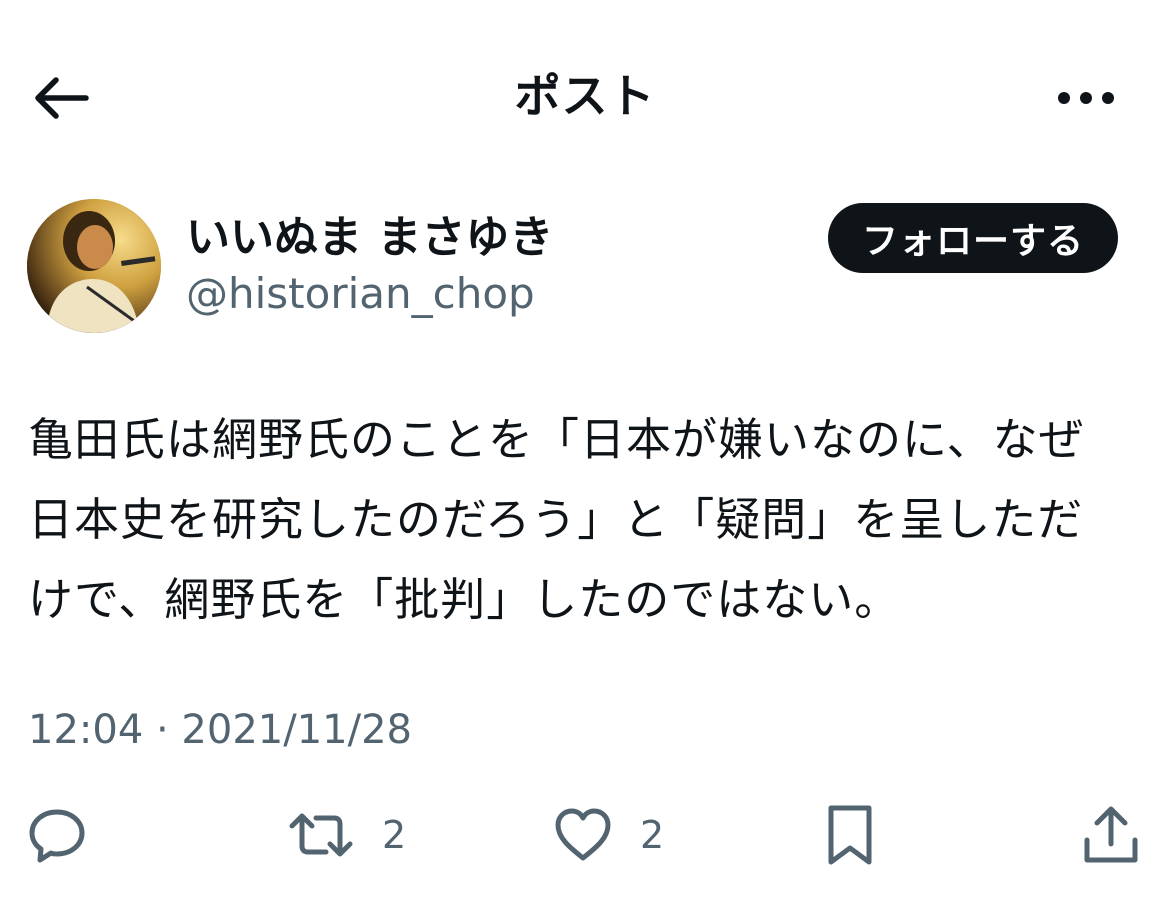  I want to click on page-title: ポスト, so click(585, 96).